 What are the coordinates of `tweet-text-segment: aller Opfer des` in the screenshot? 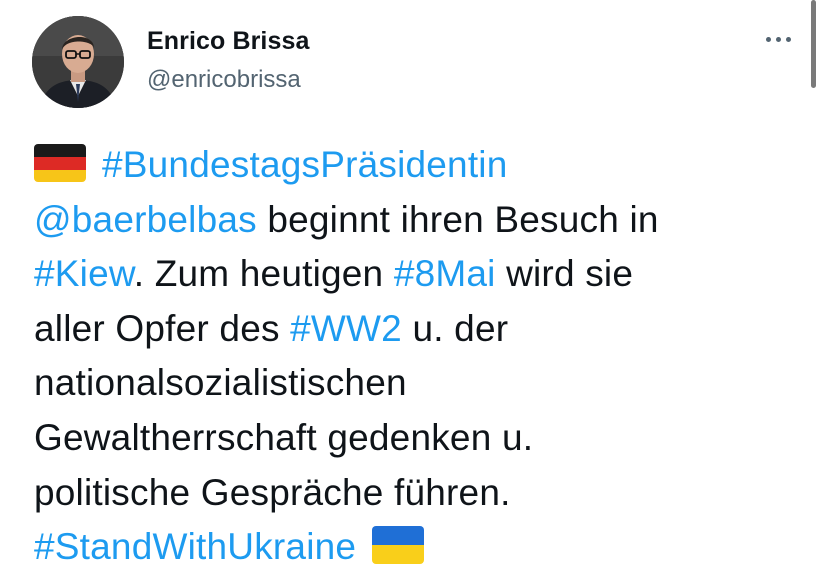 It's located at (162, 328).